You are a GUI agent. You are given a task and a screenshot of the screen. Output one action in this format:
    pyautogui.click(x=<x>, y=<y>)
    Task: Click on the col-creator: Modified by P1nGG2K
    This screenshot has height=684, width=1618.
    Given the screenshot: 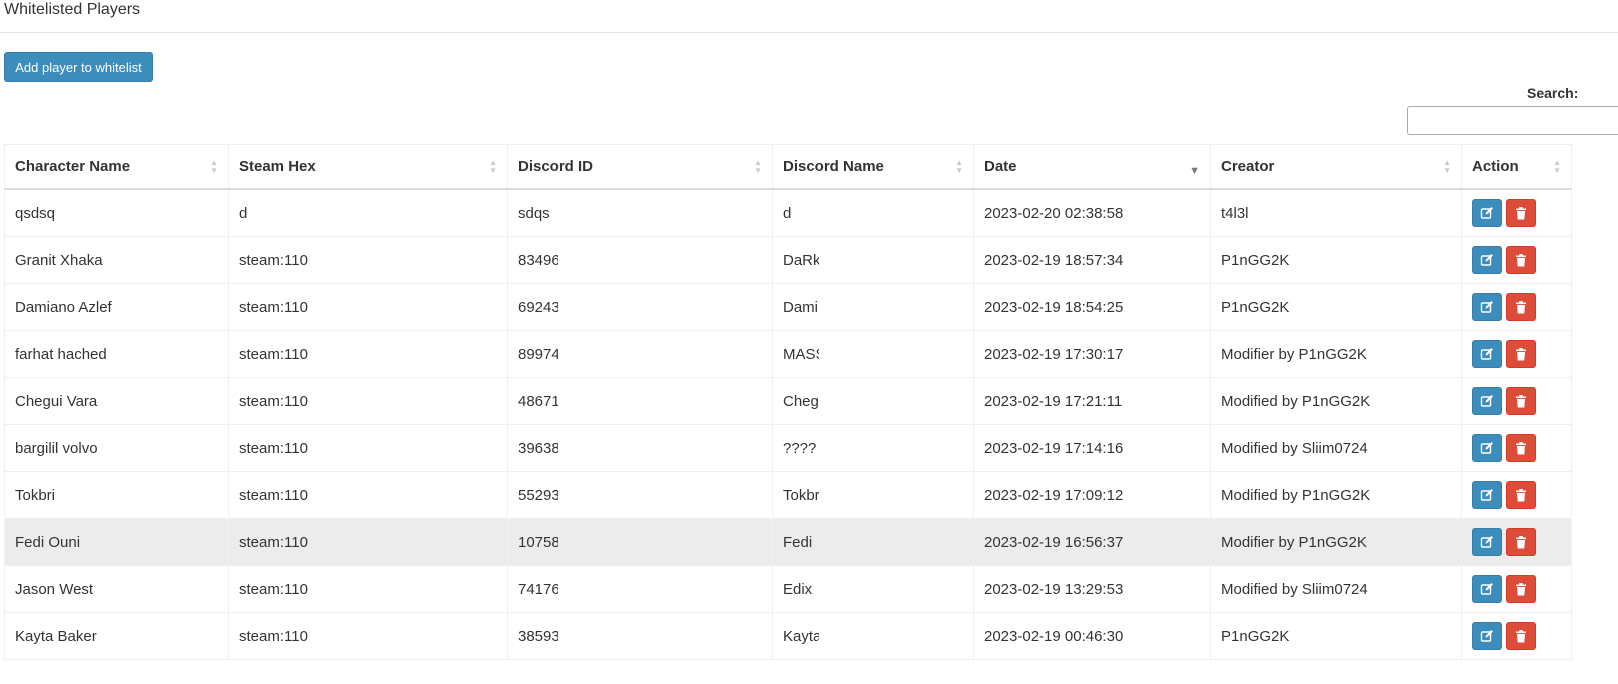 What is the action you would take?
    pyautogui.click(x=1336, y=495)
    